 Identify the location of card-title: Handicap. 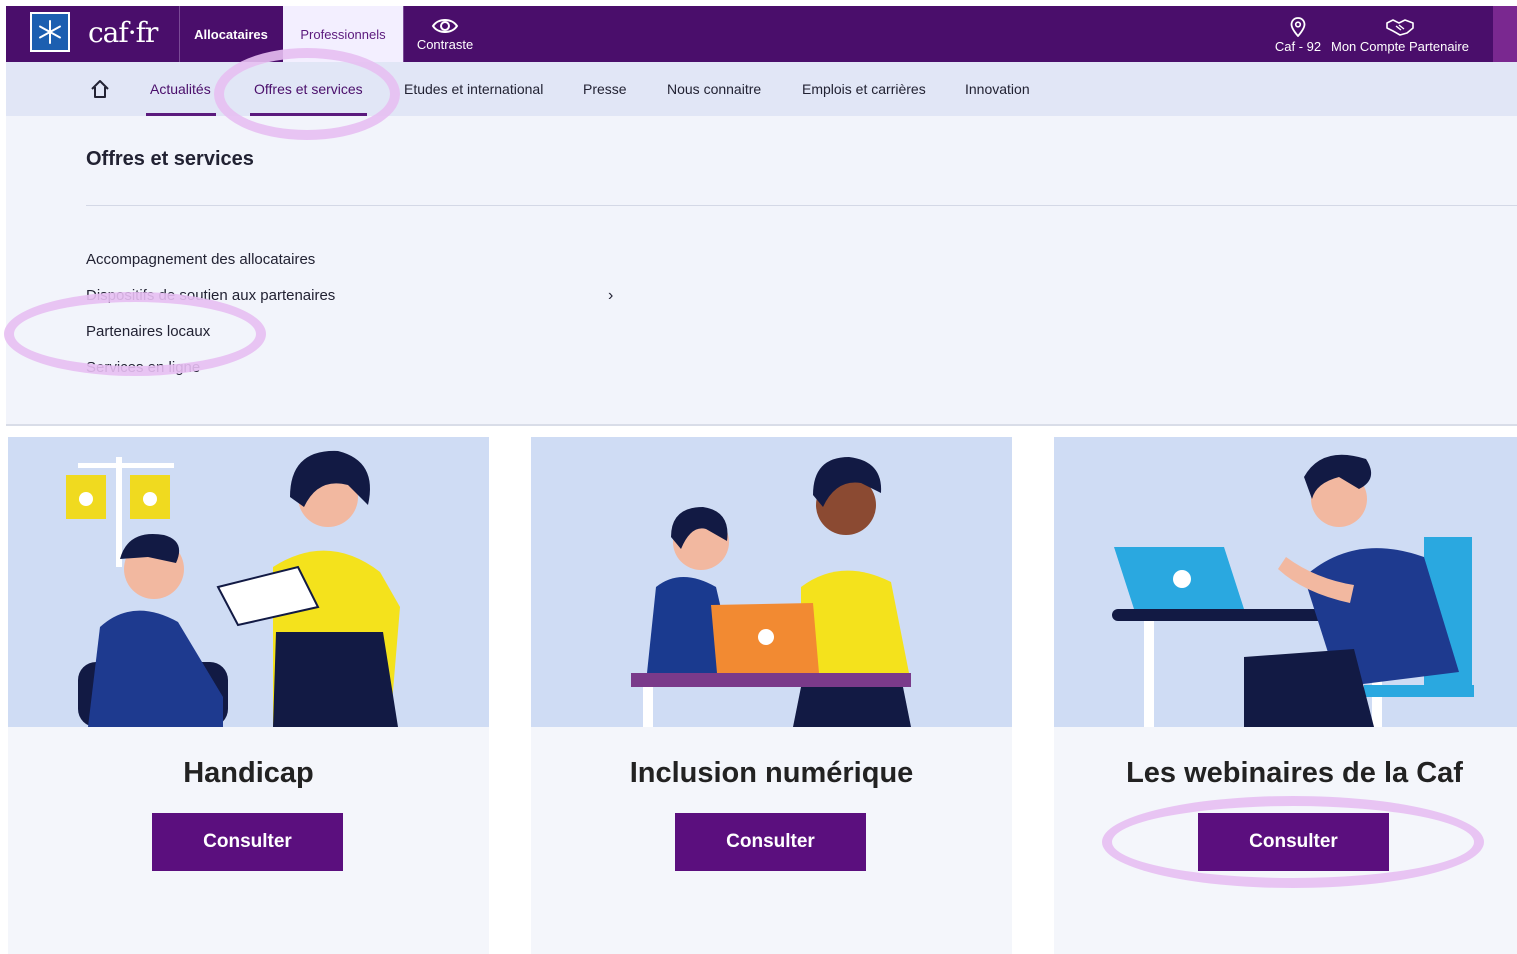
(248, 773).